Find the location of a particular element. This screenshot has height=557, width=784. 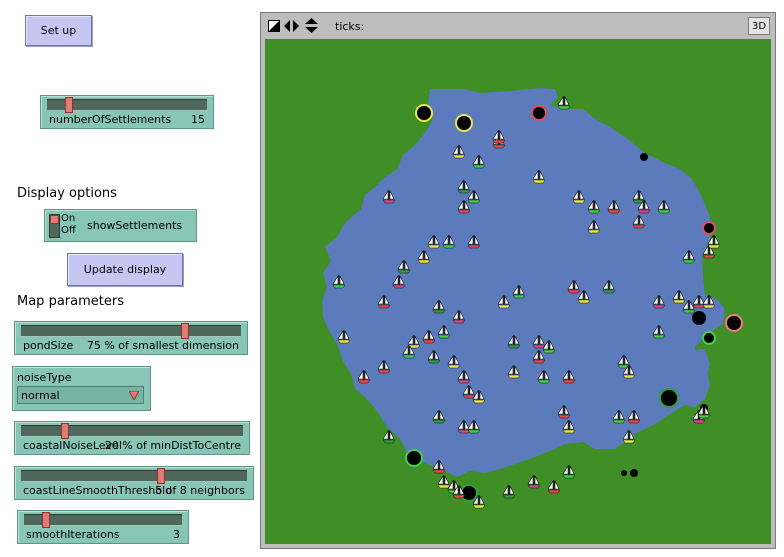

view-toolbar: ticks: 3D is located at coordinates (518, 26).